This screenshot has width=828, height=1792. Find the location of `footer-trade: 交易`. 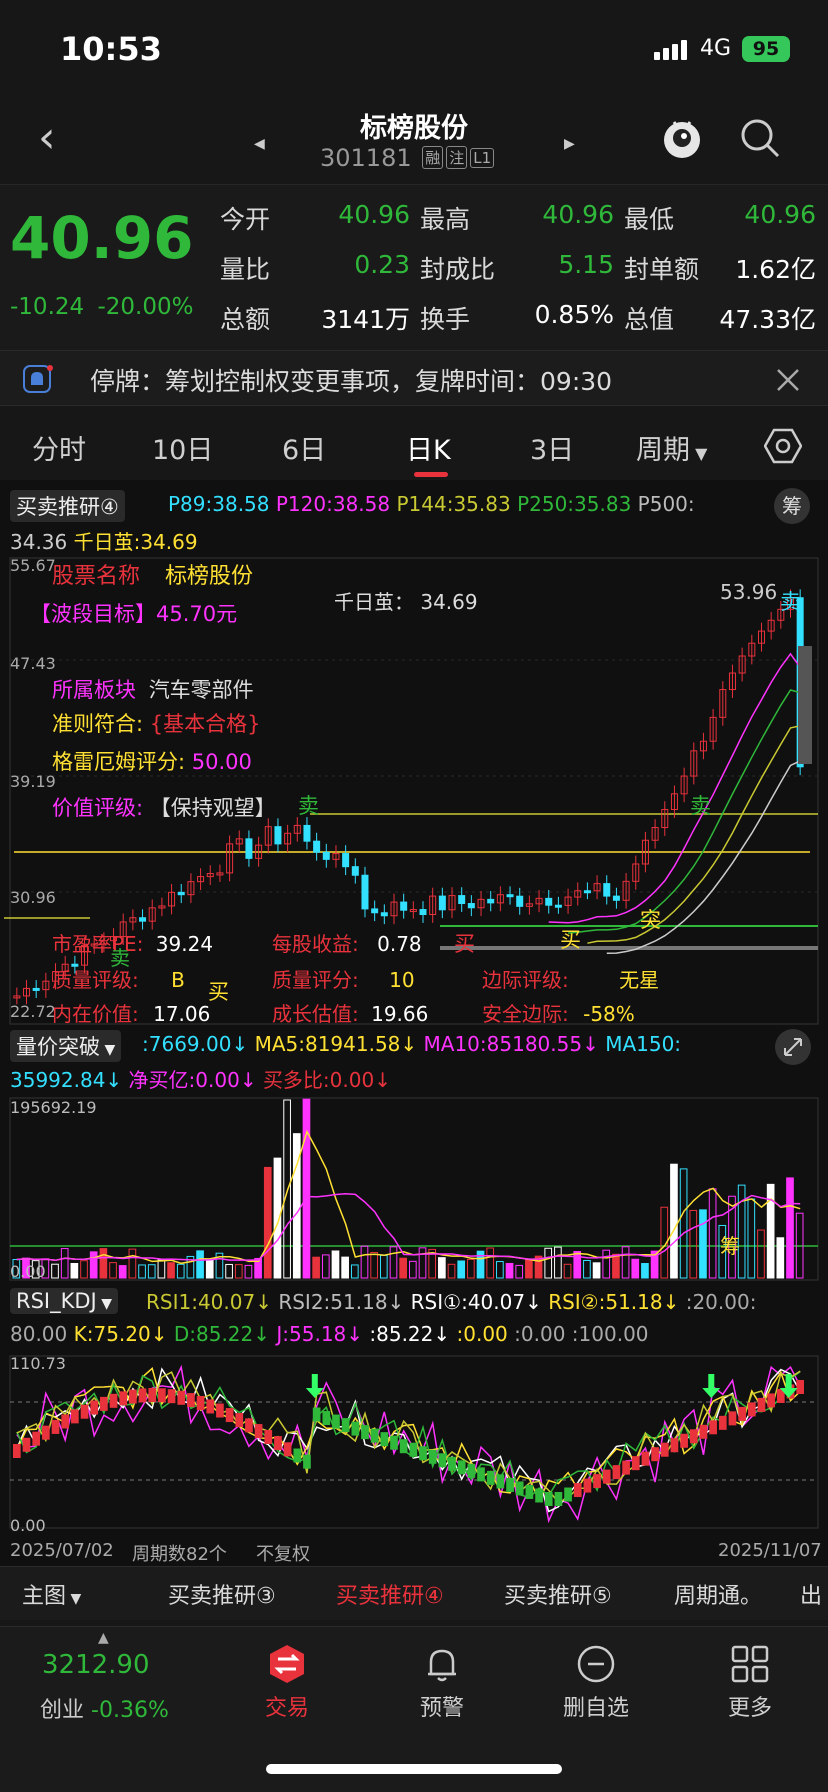

footer-trade: 交易 is located at coordinates (287, 1706).